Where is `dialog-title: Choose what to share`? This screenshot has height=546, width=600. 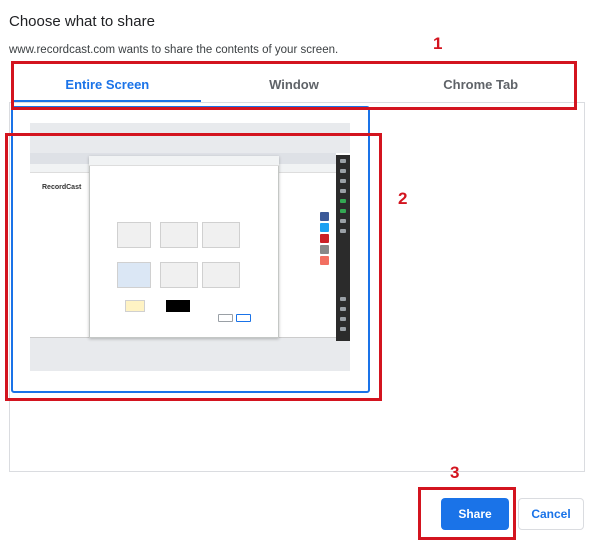 dialog-title: Choose what to share is located at coordinates (82, 21).